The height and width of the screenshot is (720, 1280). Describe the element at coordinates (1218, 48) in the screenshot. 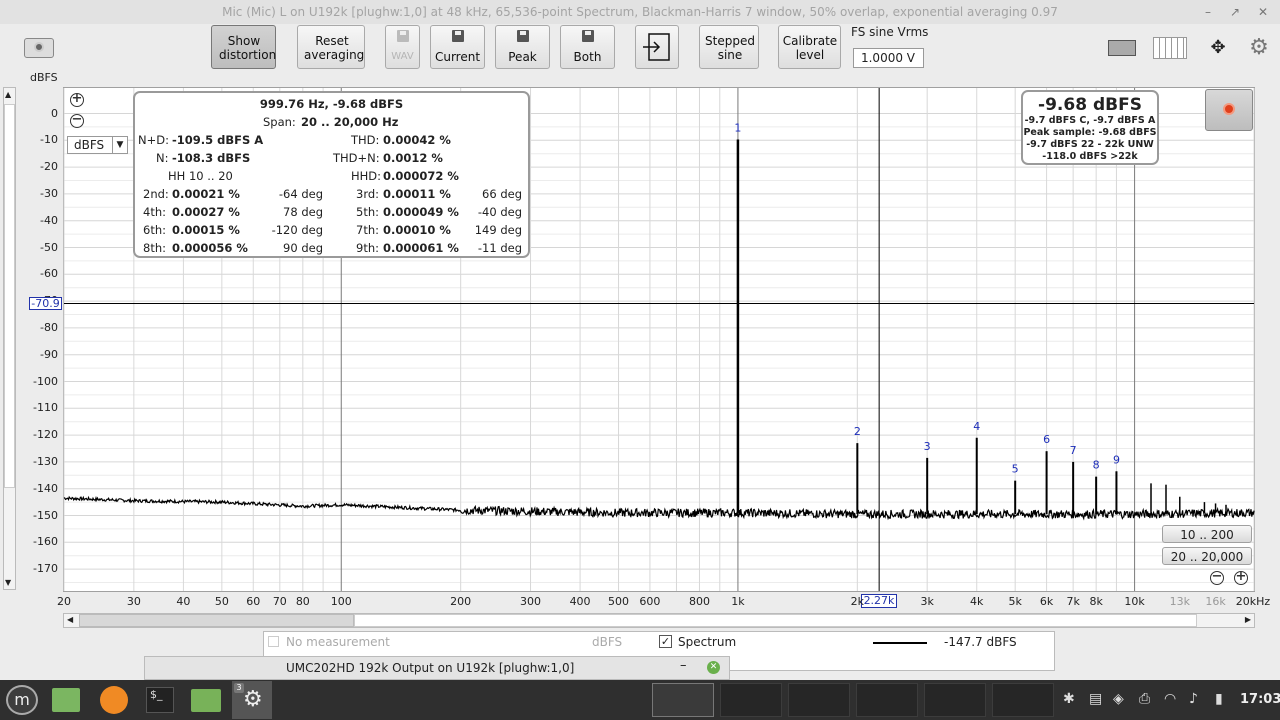

I see `move-arrows-icon: ✥` at that location.